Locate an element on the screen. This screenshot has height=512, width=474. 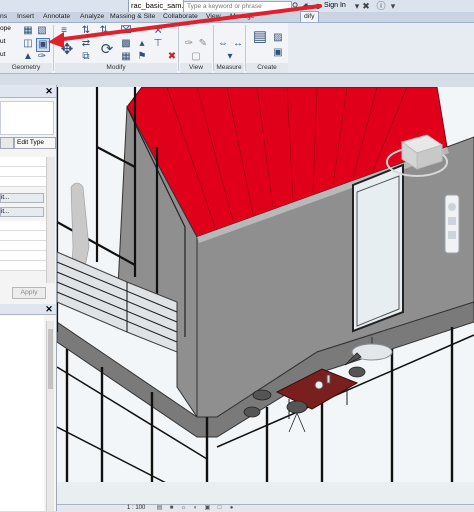
properties-scrollbar is located at coordinates (50, 220).